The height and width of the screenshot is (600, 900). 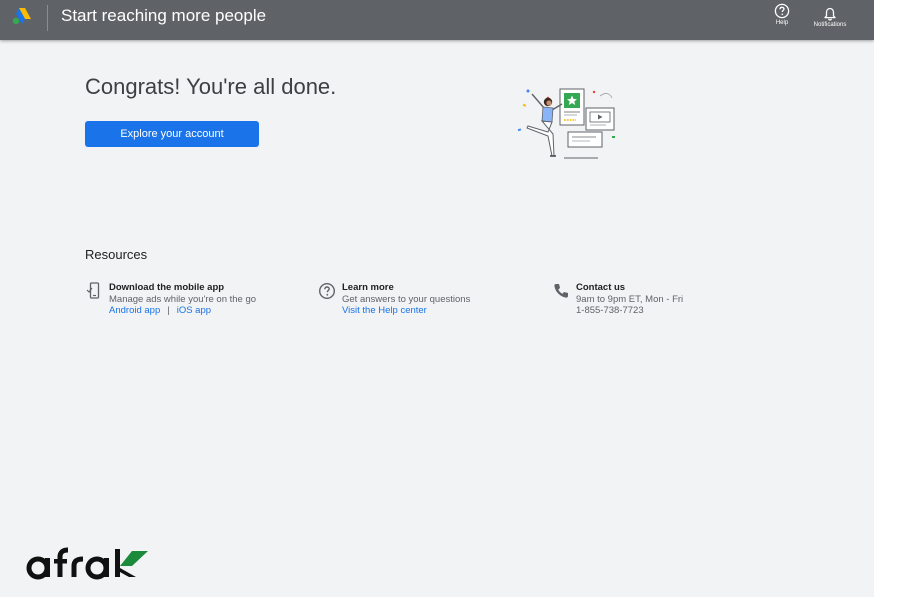 I want to click on android-app-link: Android app, so click(x=134, y=310).